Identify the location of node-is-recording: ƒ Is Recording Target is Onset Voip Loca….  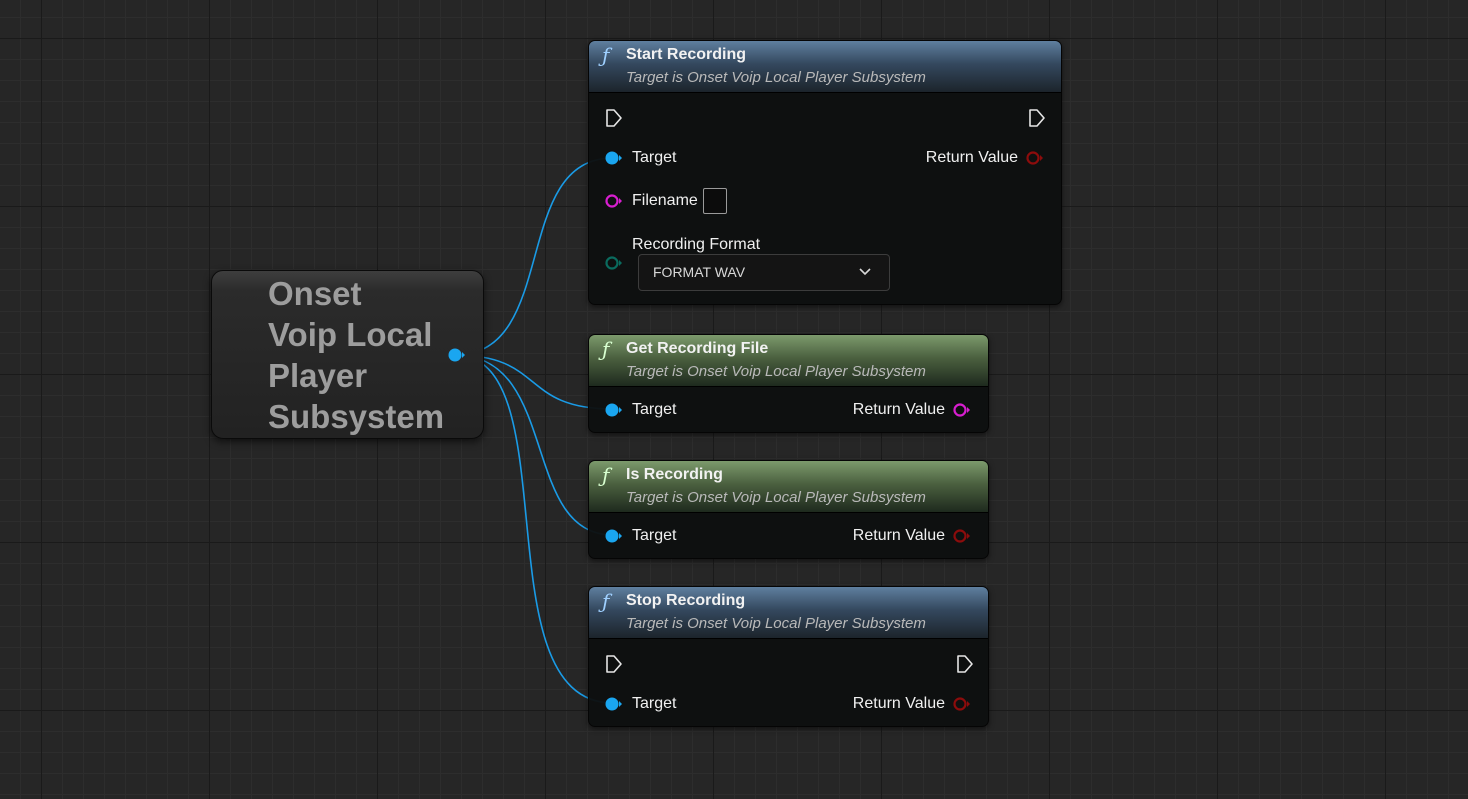
(788, 509).